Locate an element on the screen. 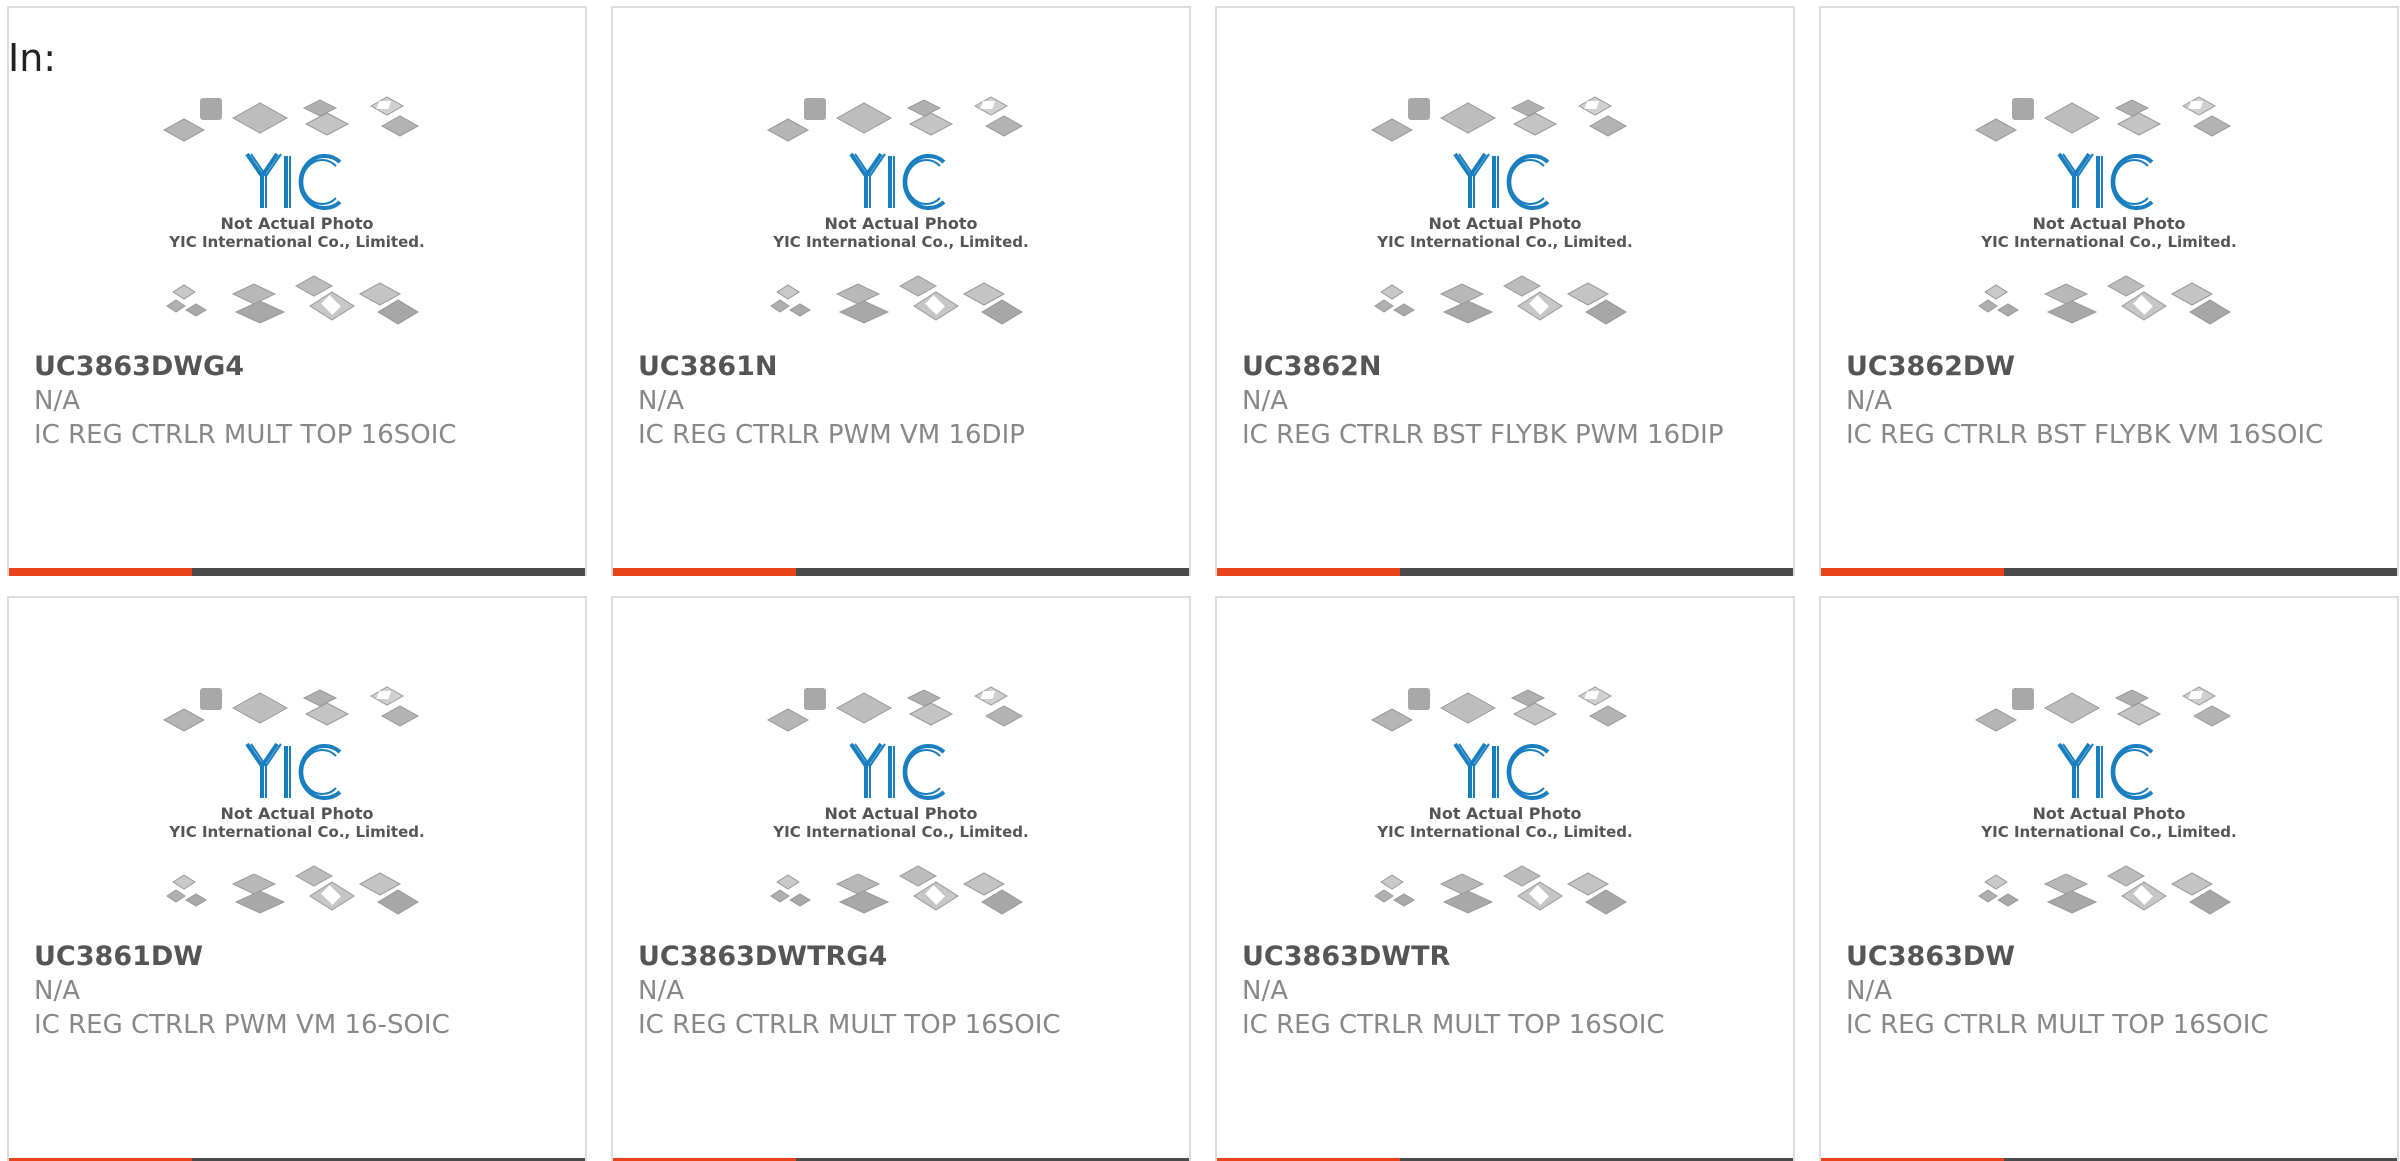 This screenshot has width=2400, height=1161. part-number: UC3862N is located at coordinates (1505, 367).